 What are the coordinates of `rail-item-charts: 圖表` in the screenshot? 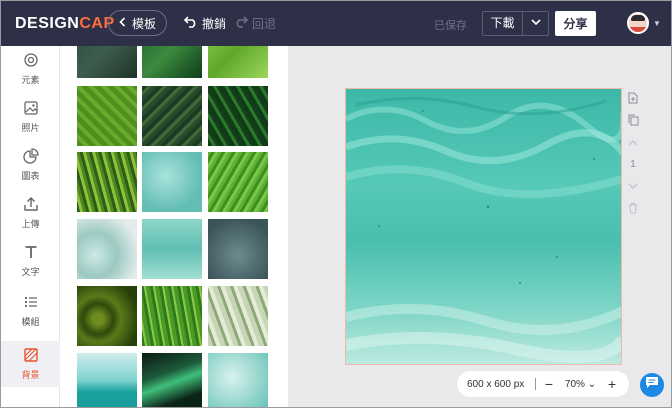 It's located at (30, 165).